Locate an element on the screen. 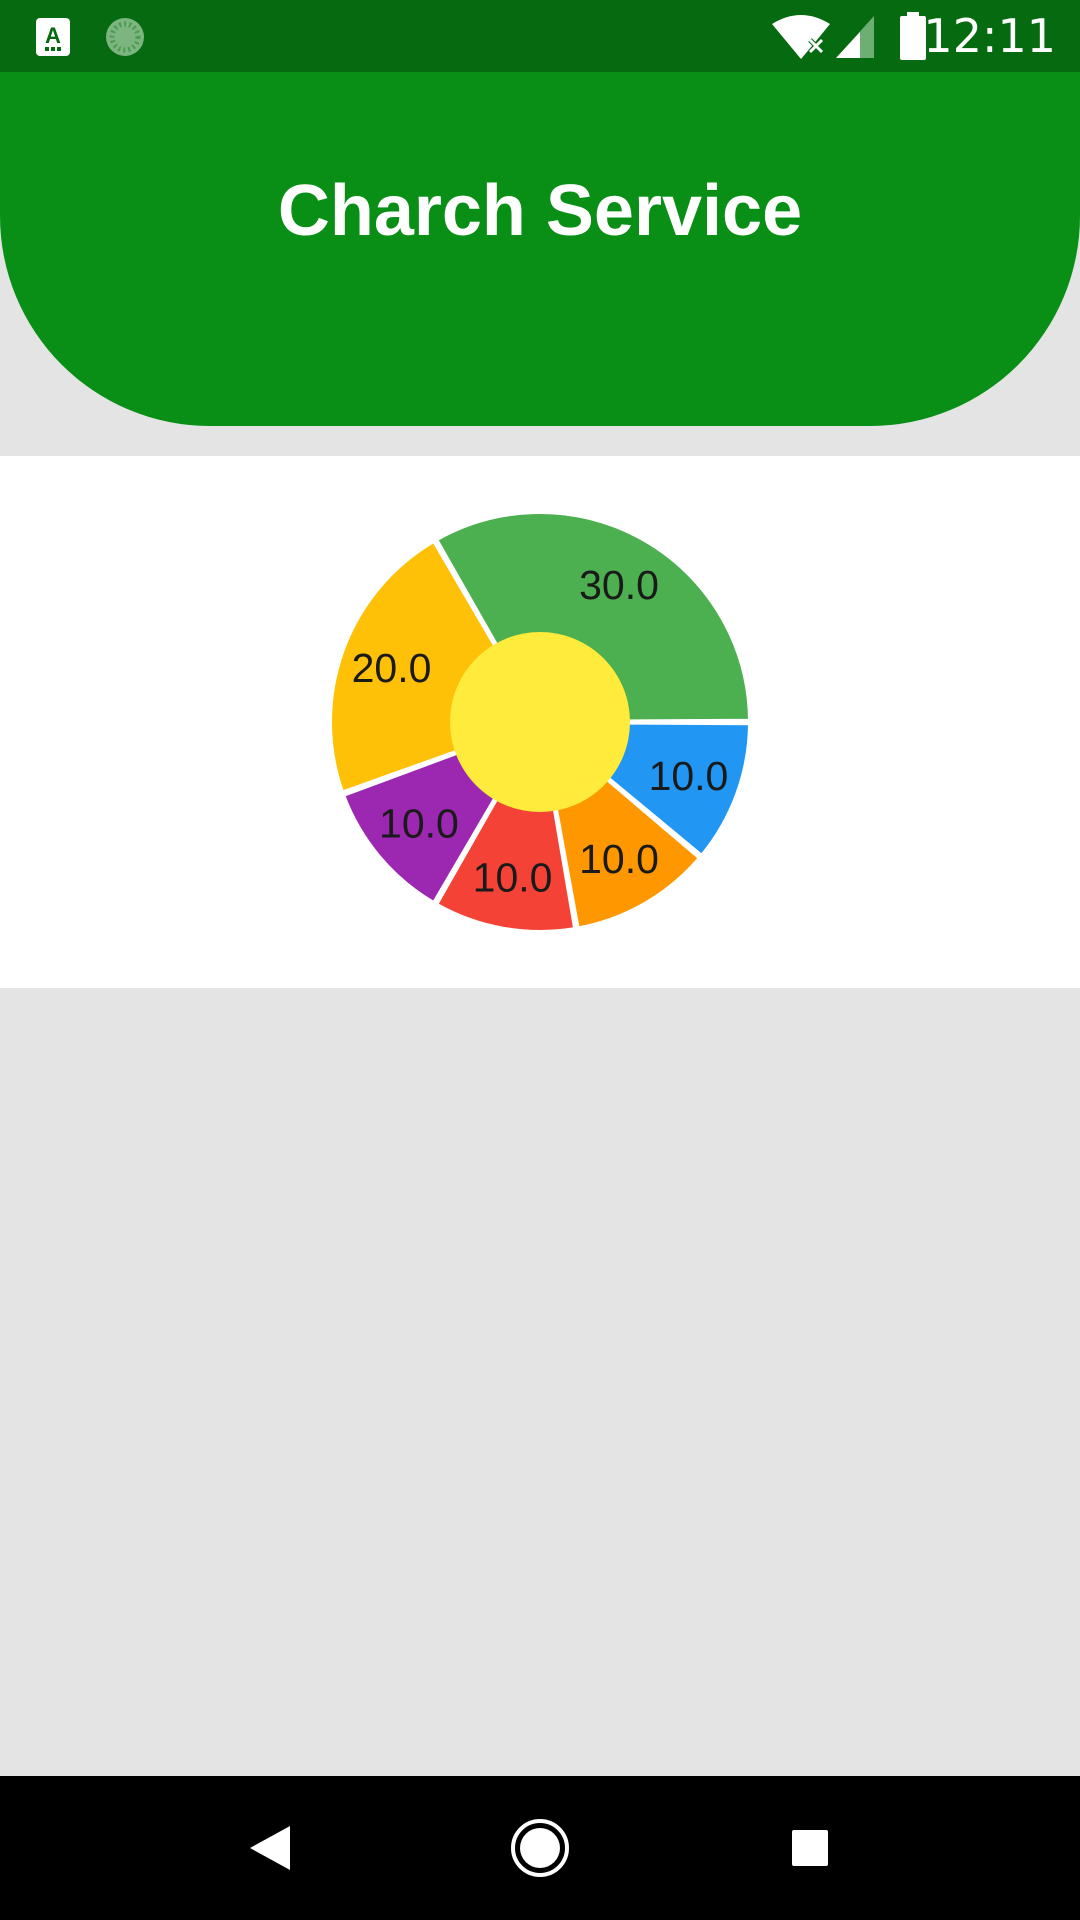  recents-icon is located at coordinates (810, 1848).